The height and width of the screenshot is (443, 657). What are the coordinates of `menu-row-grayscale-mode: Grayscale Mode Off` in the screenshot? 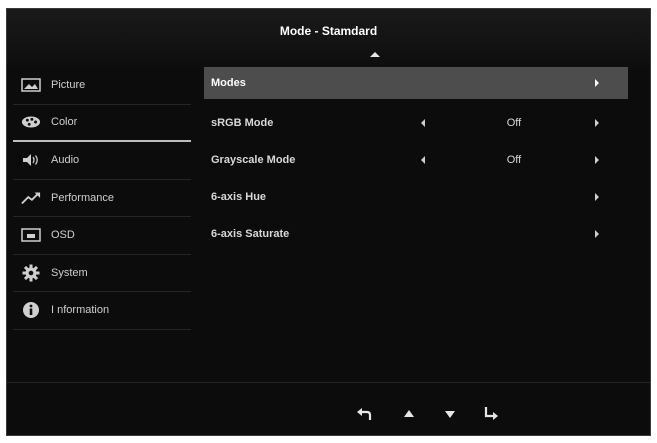 It's located at (416, 159).